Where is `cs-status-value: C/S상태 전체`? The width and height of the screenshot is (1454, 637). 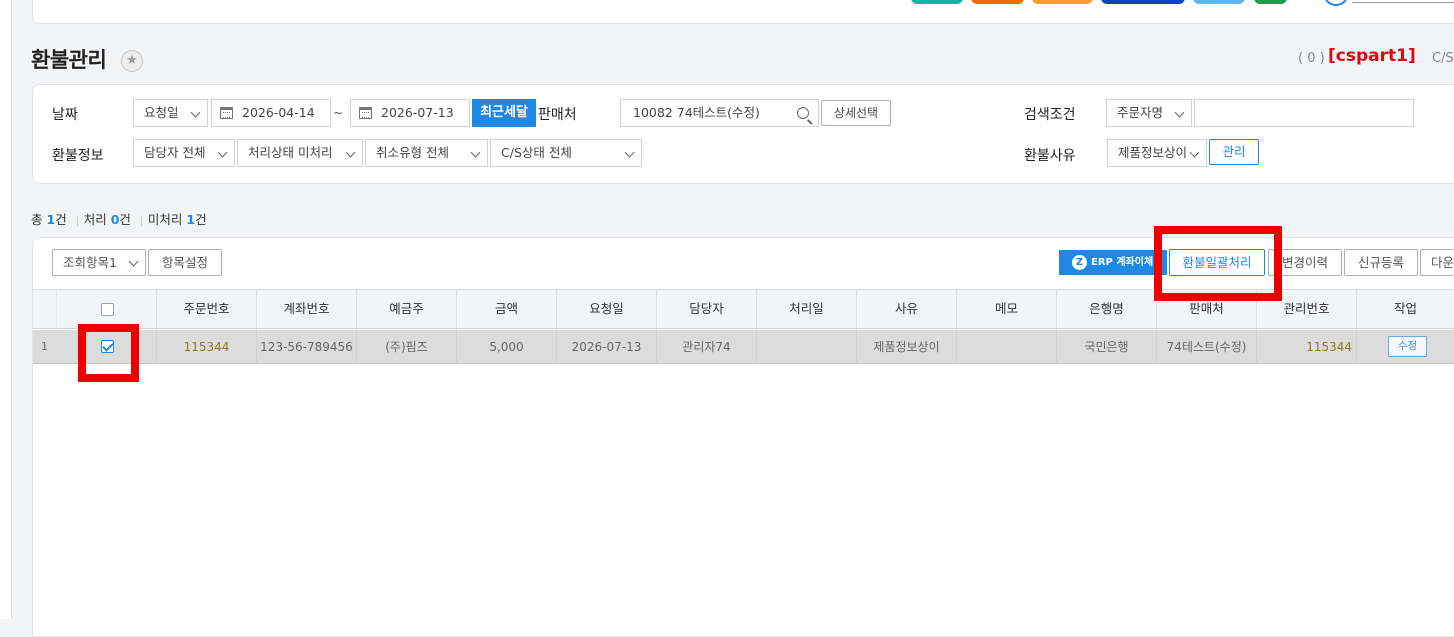 cs-status-value: C/S상태 전체 is located at coordinates (536, 152).